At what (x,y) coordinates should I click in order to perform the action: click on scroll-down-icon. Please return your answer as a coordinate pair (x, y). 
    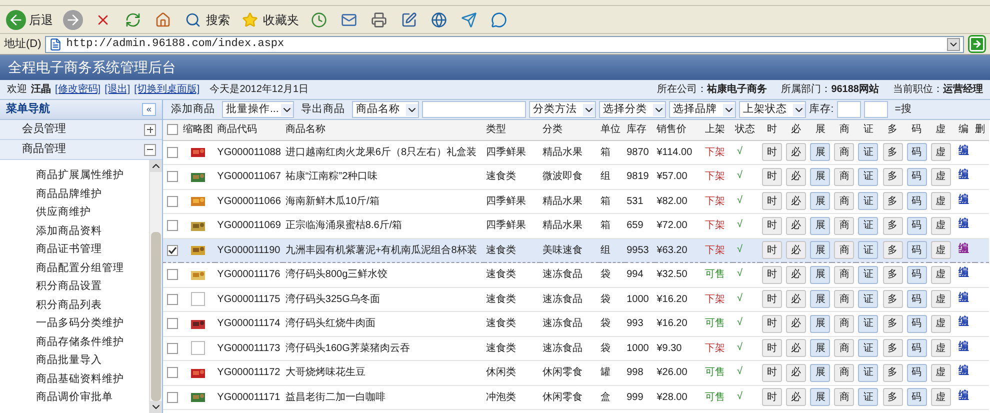
    Looking at the image, I should click on (156, 407).